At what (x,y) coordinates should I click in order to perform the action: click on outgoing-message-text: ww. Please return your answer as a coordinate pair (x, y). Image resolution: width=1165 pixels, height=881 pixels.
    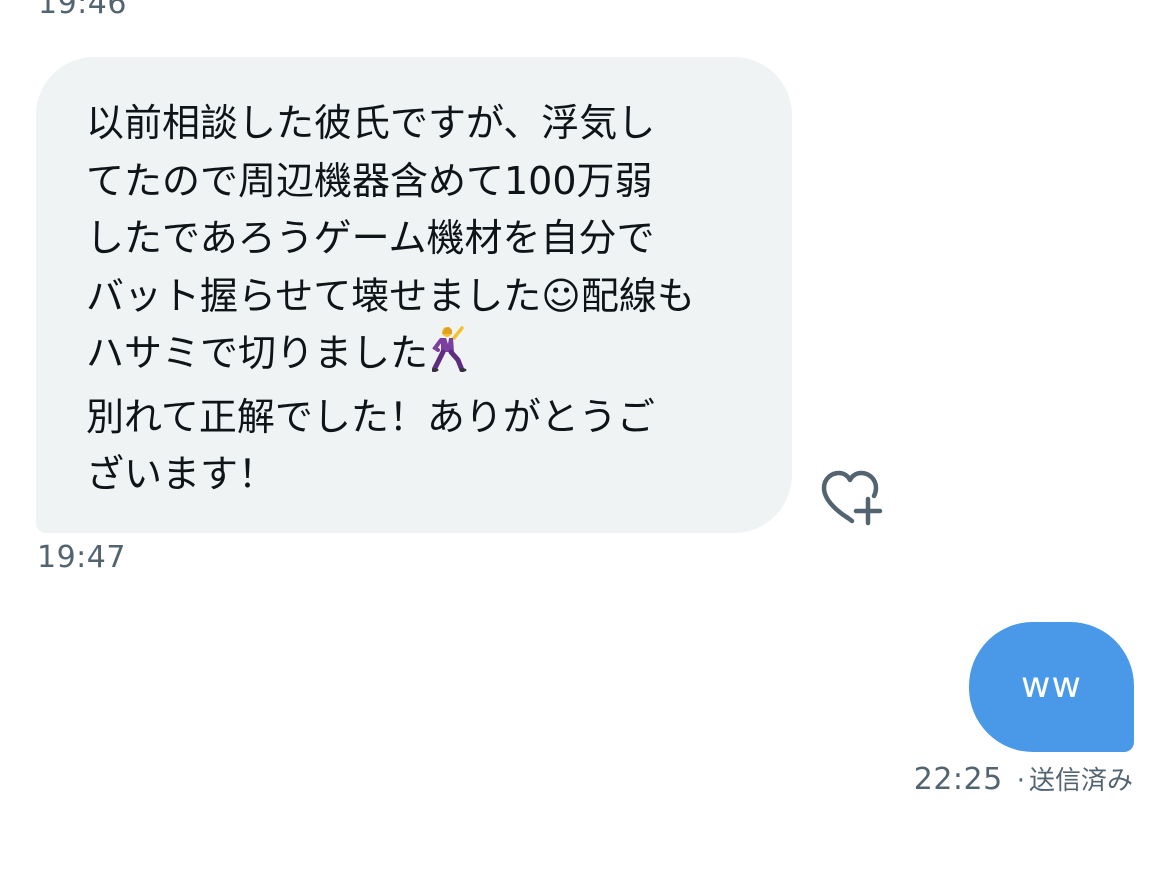
    Looking at the image, I should click on (1051, 685).